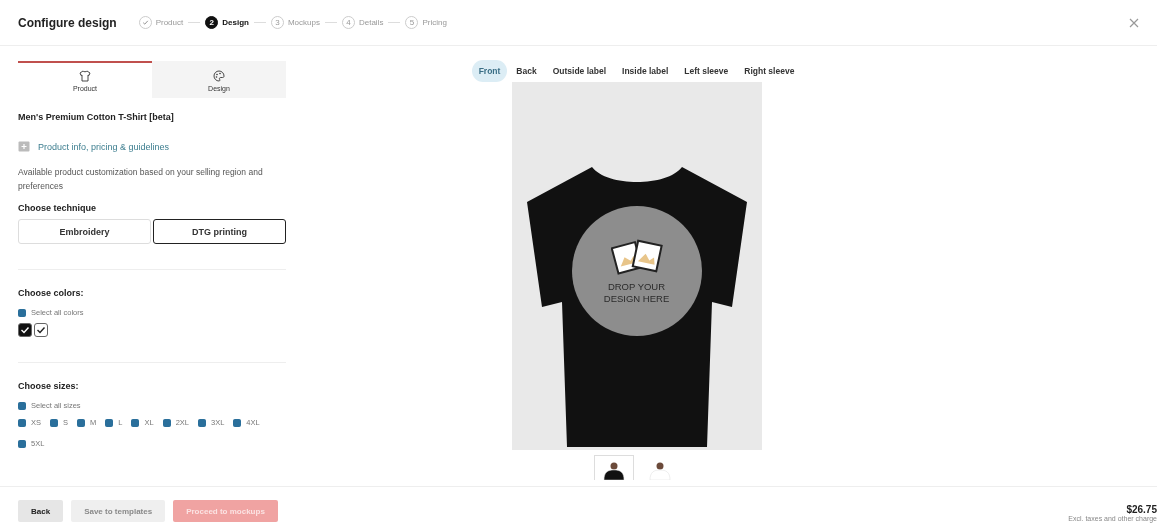 The width and height of the screenshot is (1157, 524). What do you see at coordinates (85, 75) in the screenshot?
I see `t-shirt-icon` at bounding box center [85, 75].